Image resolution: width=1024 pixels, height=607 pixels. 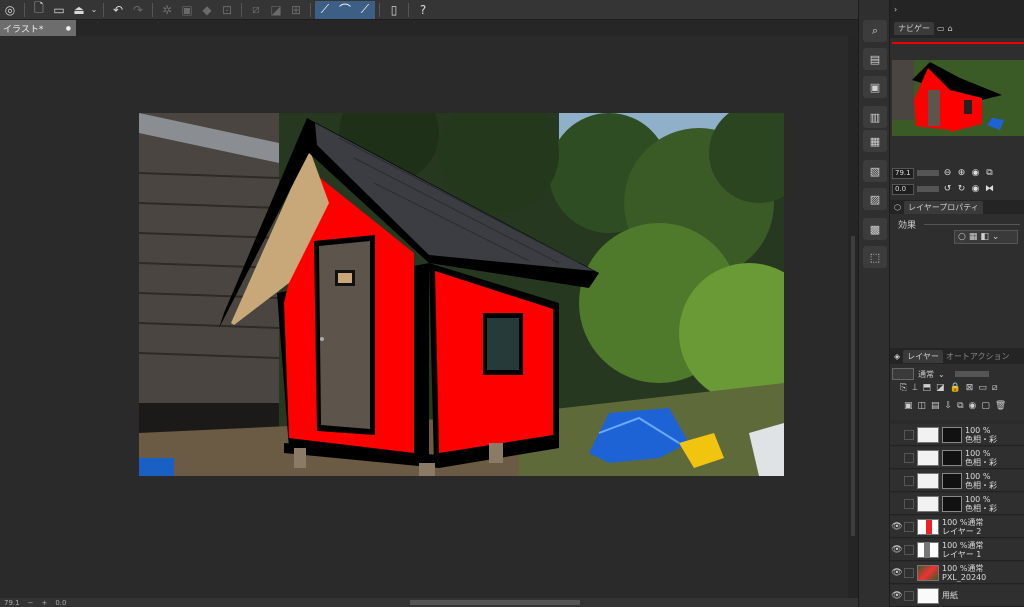 I want to click on apply-mask-icon: ▢, so click(x=985, y=406).